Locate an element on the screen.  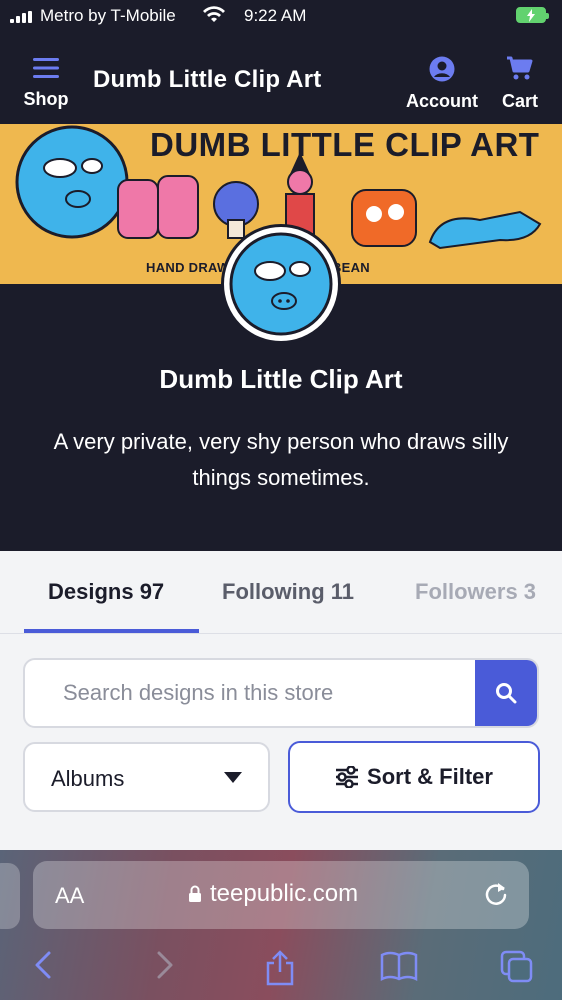
clock: 9:22 AM is located at coordinates (275, 15).